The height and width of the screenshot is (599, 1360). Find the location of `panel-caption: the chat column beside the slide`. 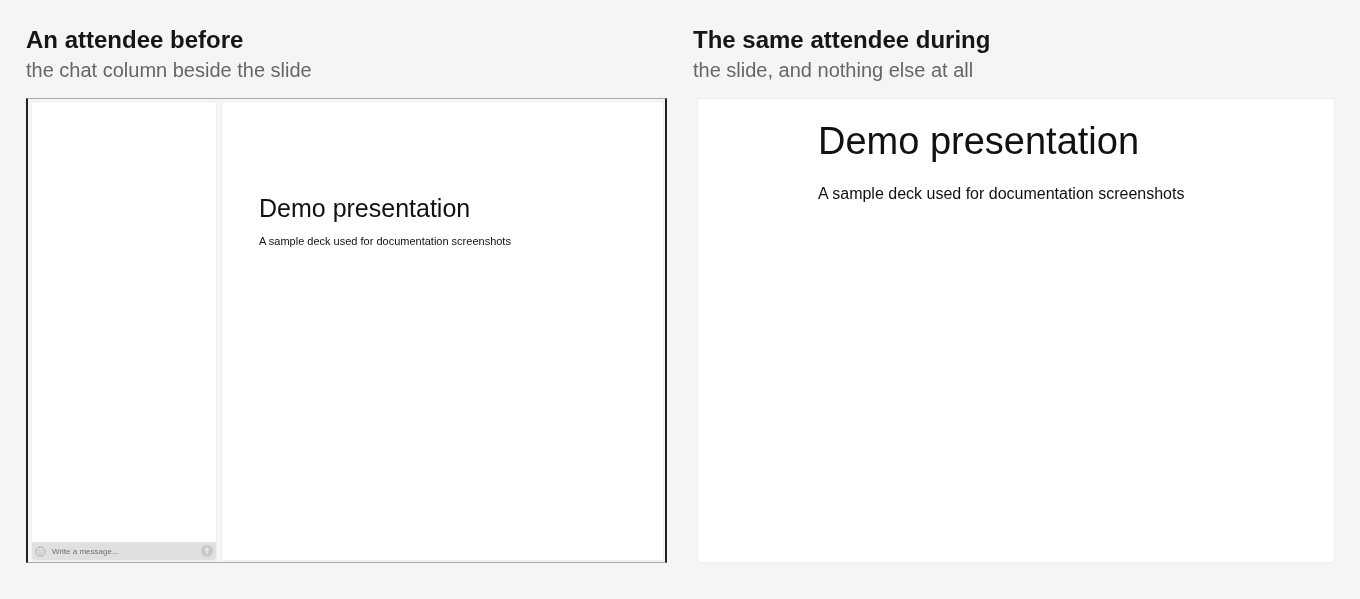

panel-caption: the chat column beside the slide is located at coordinates (169, 70).